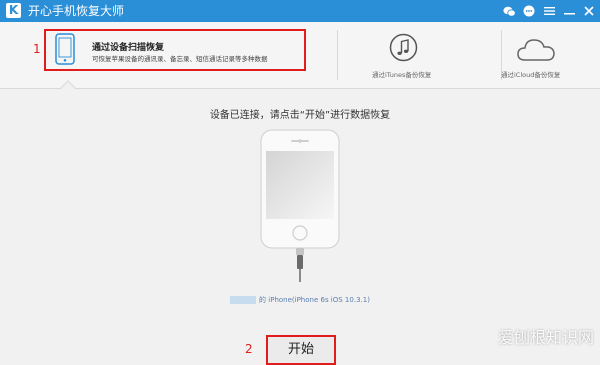  Describe the element at coordinates (180, 59) in the screenshot. I see `tab-device-scan-subtitle: 可恢复苹果设备的通讯录、备忘录、短信通话记录等多种数据` at that location.